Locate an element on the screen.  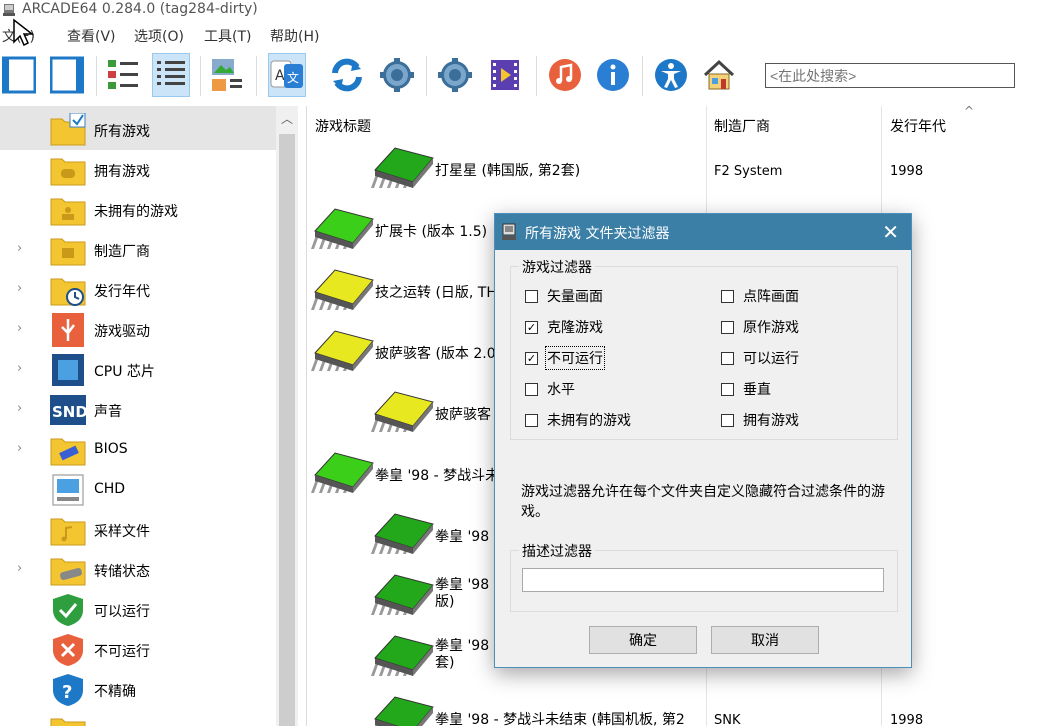
tree-item: 拥有游戏 is located at coordinates (138, 170).